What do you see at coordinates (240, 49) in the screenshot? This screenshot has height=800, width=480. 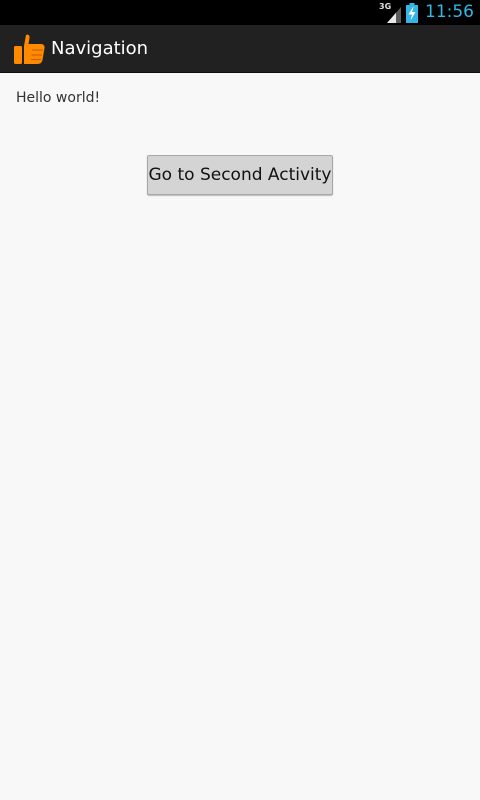 I see `action-bar: Navigation` at bounding box center [240, 49].